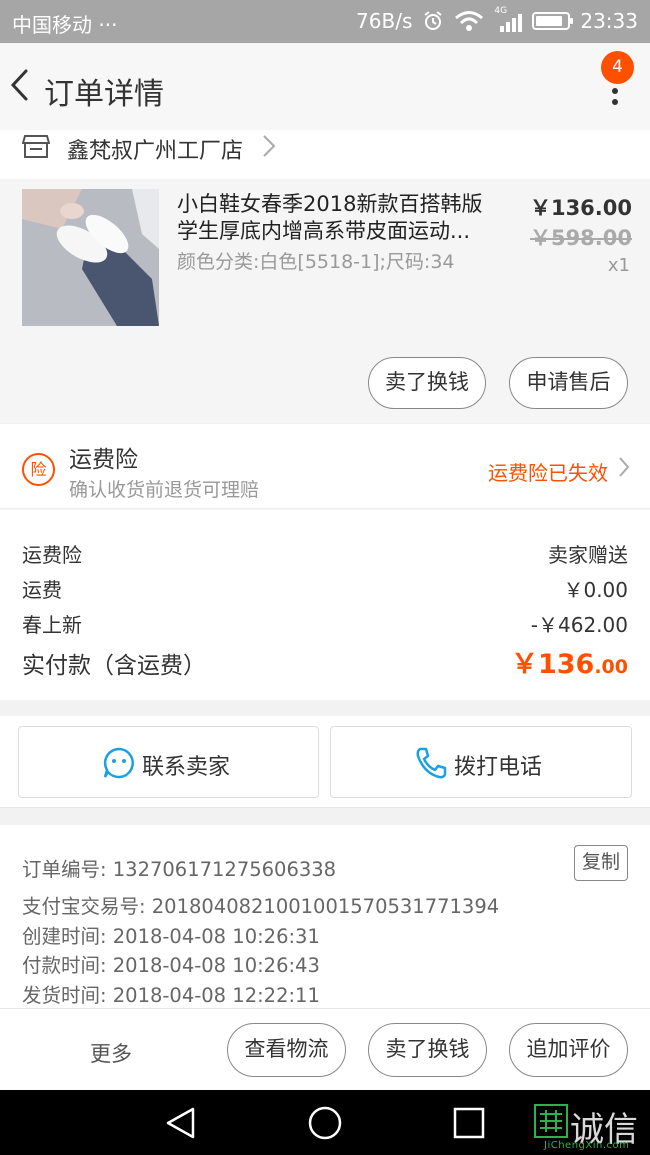  What do you see at coordinates (511, 22) in the screenshot?
I see `signal-icon` at bounding box center [511, 22].